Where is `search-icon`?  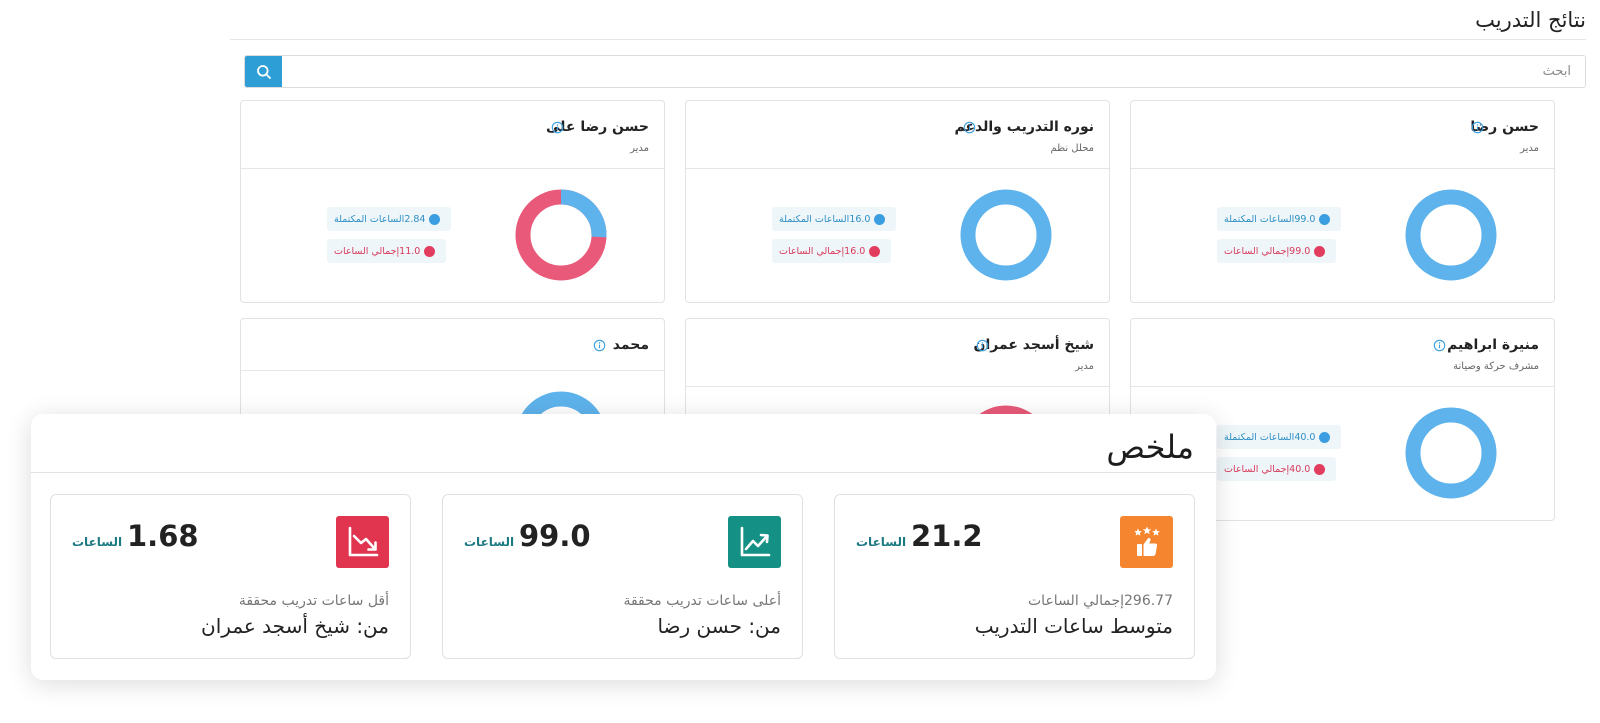 search-icon is located at coordinates (263, 71).